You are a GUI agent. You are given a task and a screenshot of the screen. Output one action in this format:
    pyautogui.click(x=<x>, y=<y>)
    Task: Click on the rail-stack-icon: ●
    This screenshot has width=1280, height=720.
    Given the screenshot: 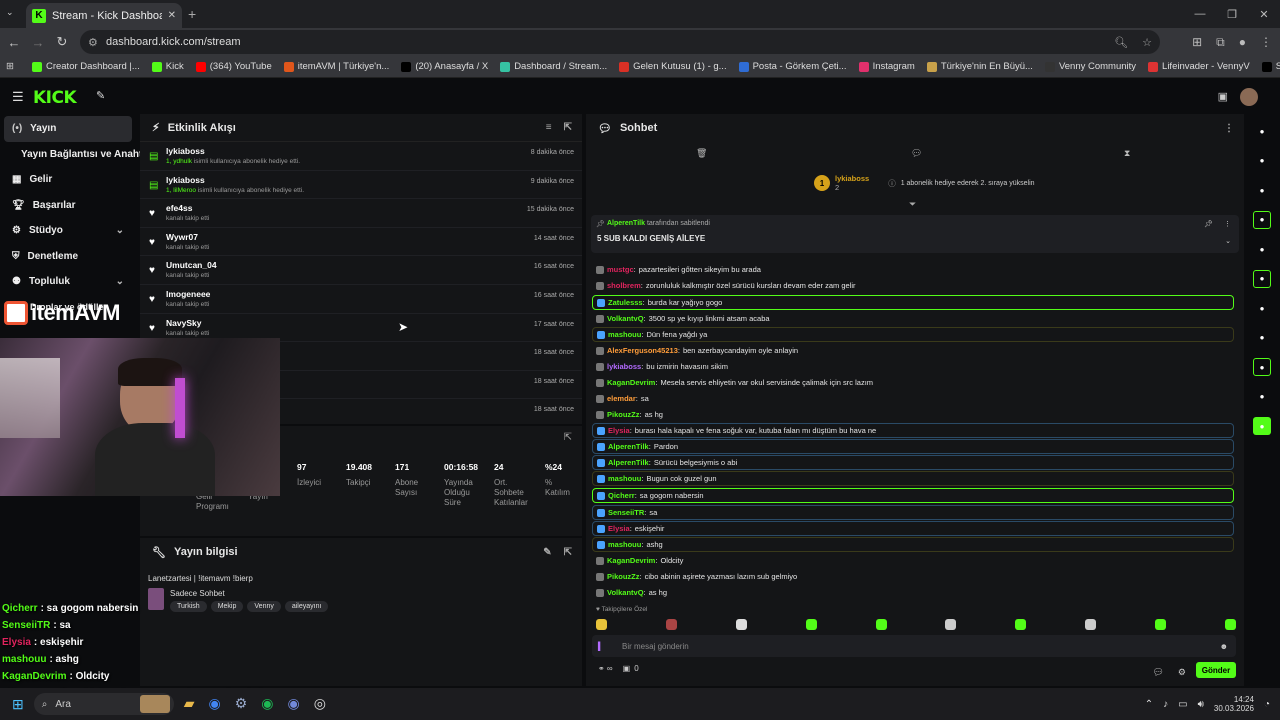 What is the action you would take?
    pyautogui.click(x=1262, y=338)
    